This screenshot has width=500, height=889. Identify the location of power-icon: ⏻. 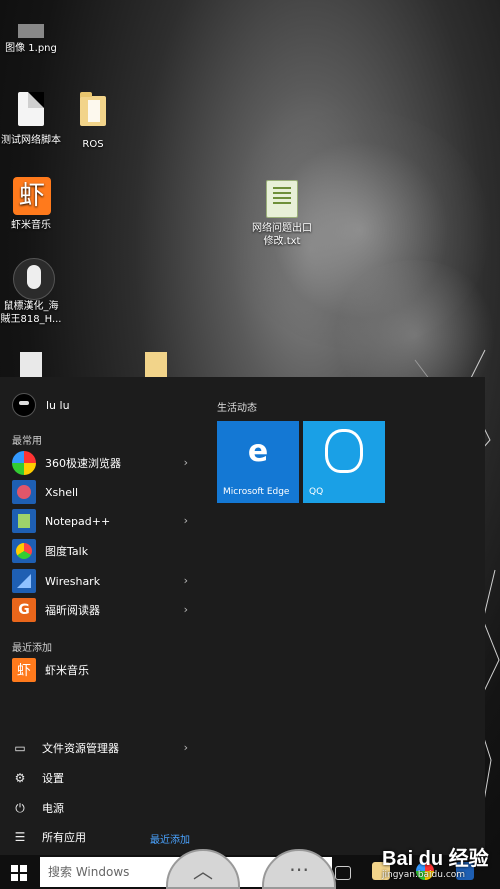
(20, 807).